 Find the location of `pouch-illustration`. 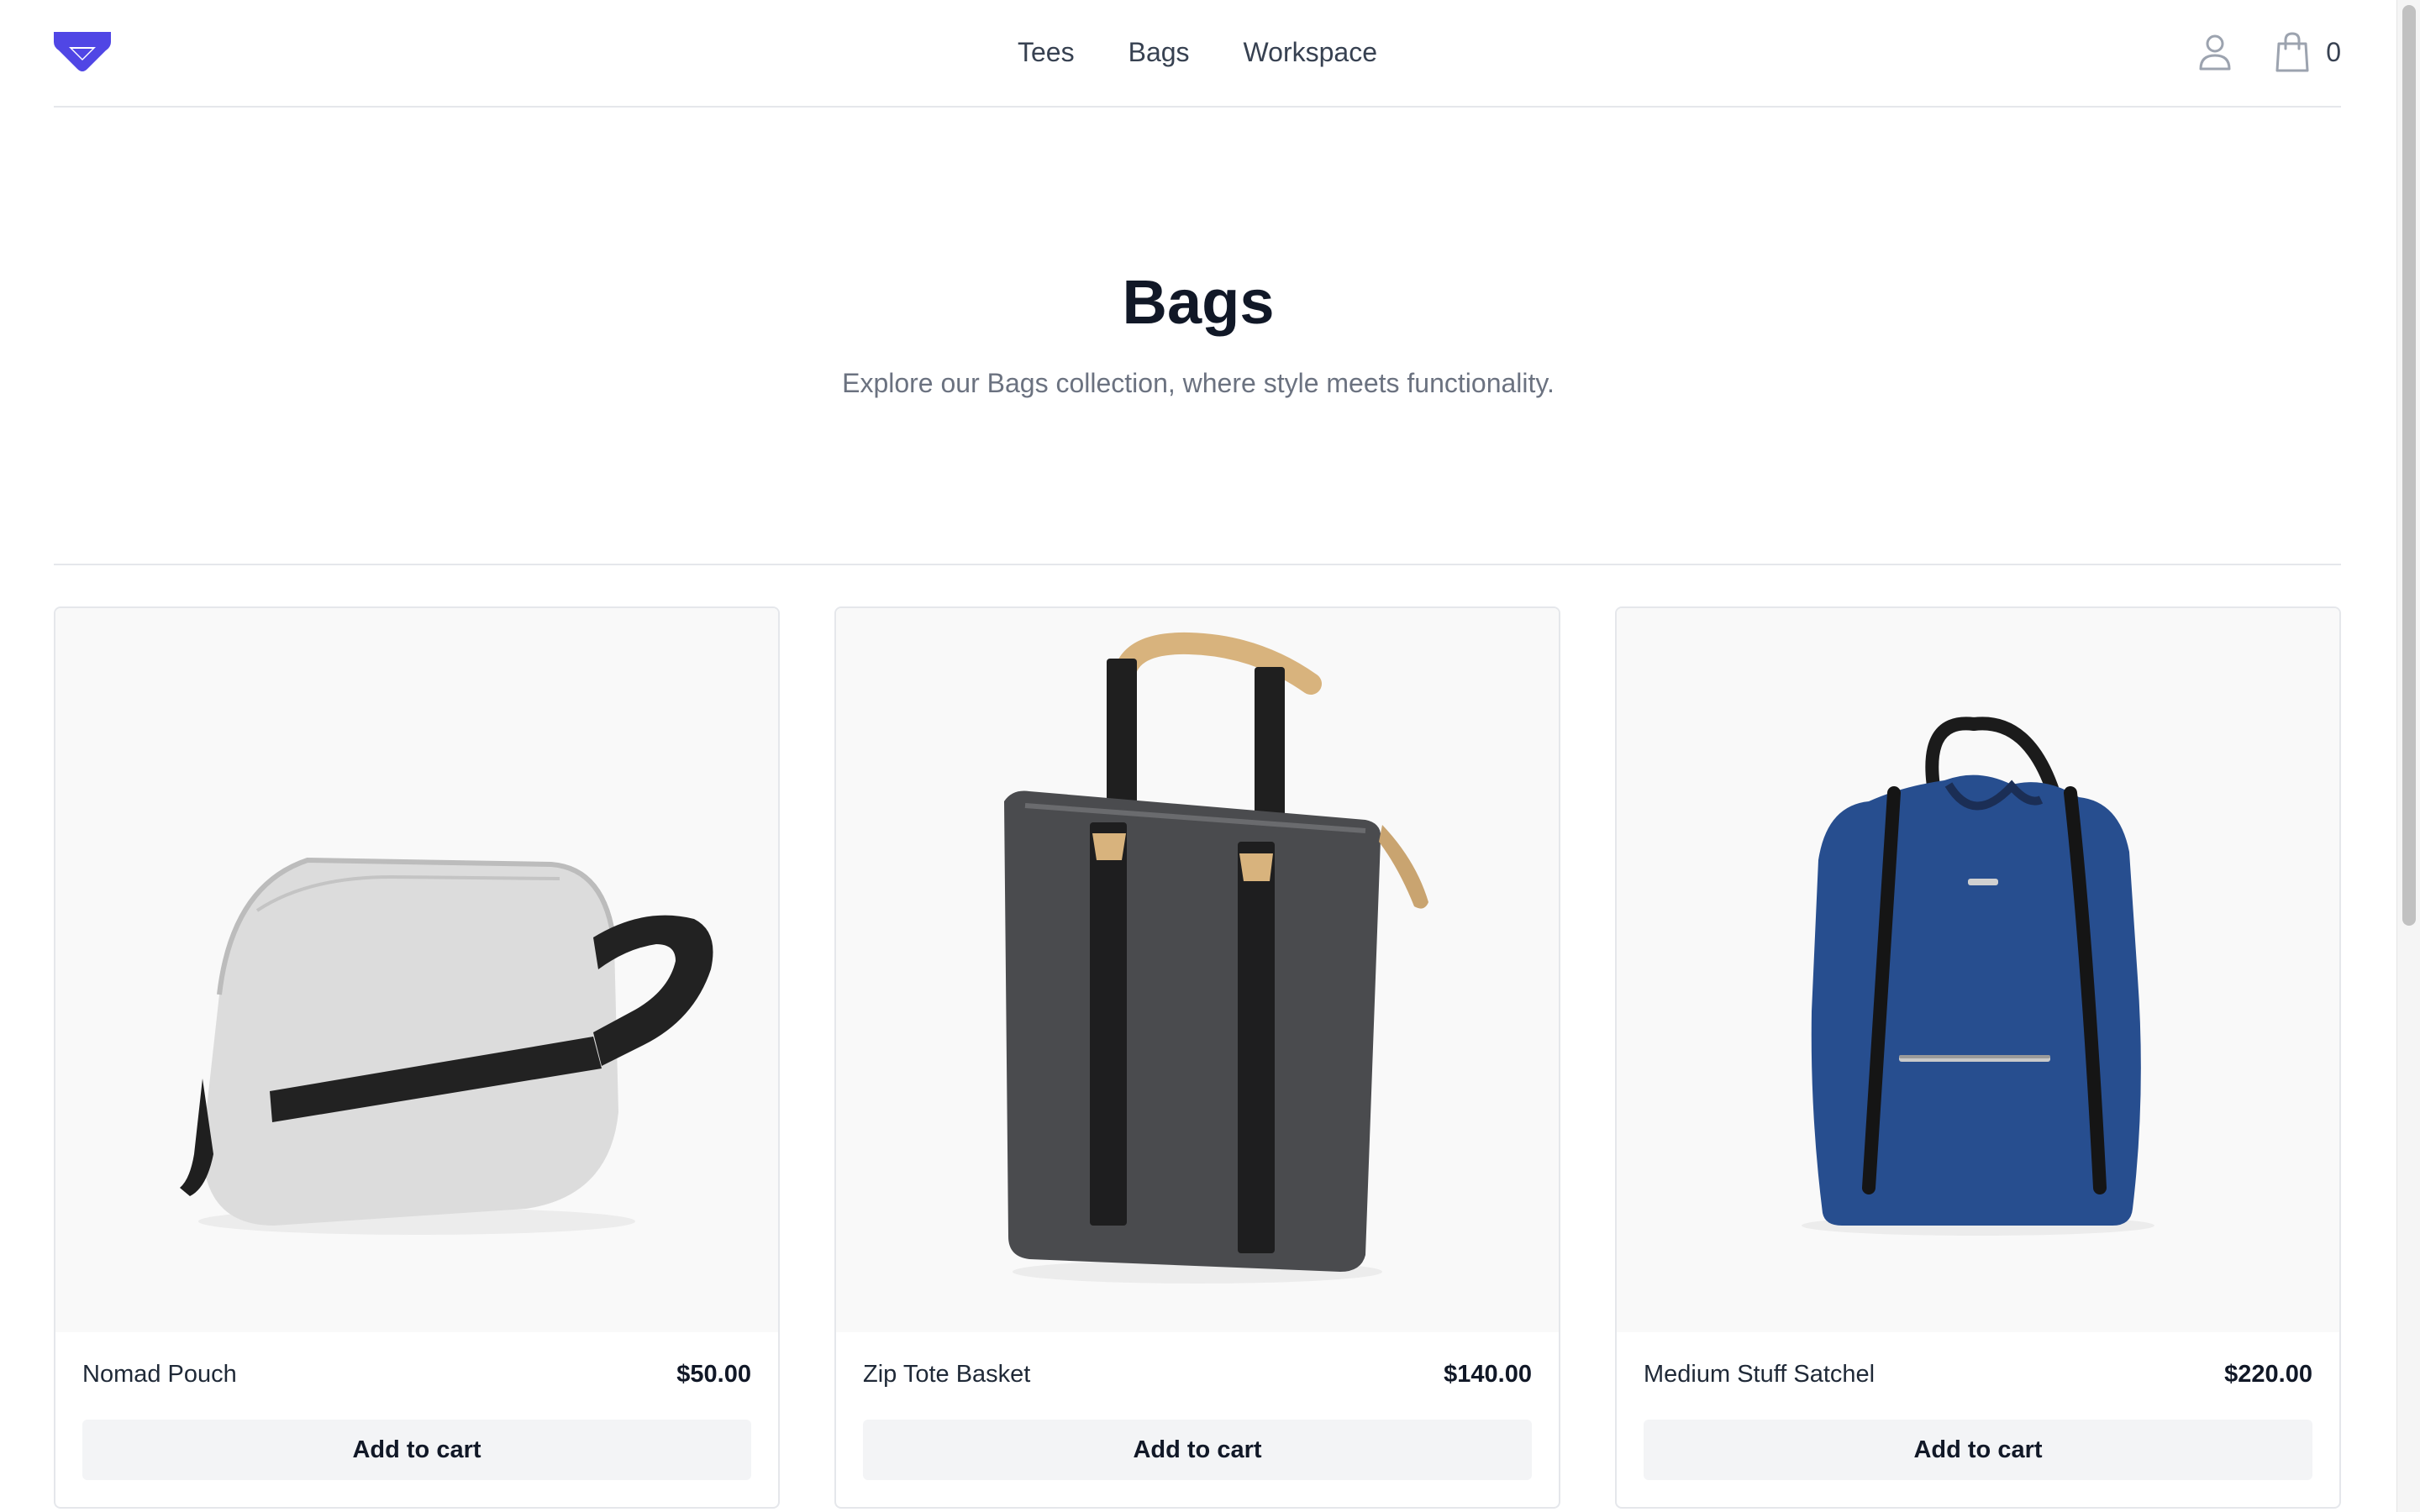

pouch-illustration is located at coordinates (447, 1046).